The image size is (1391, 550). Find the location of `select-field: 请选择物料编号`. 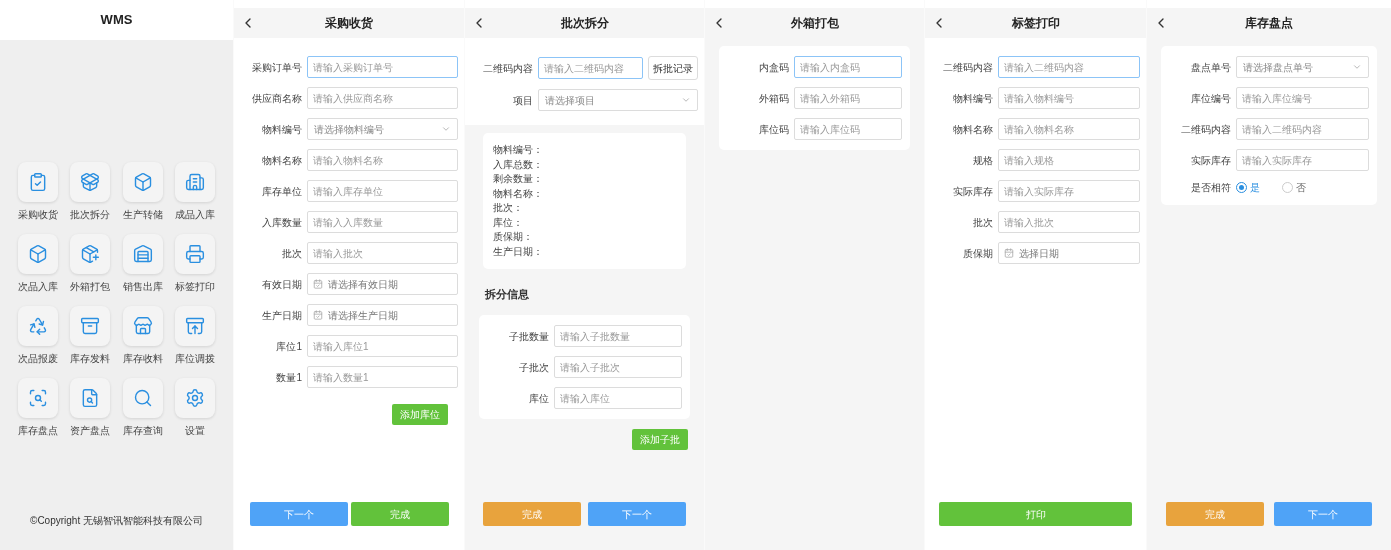

select-field: 请选择物料编号 is located at coordinates (382, 129).